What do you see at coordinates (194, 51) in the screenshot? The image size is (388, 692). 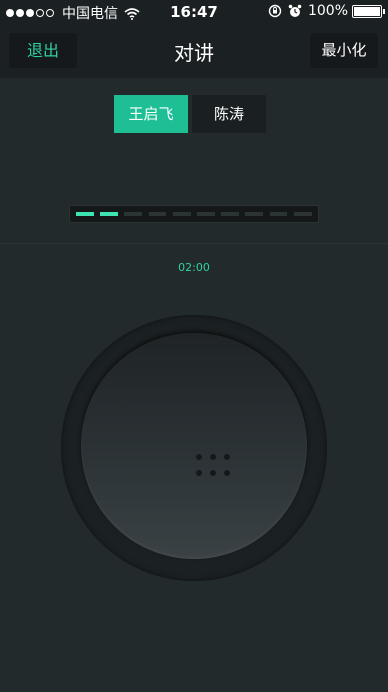 I see `nav-bar: 退出 对讲 最小化` at bounding box center [194, 51].